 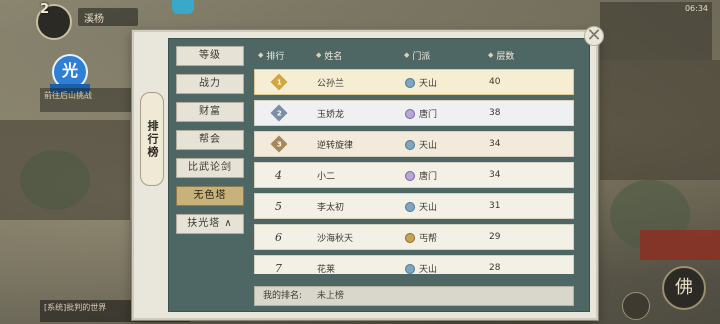 I want to click on category-menu: 等级 战力 财富 帮会 比武论剑 无色塔 扶光塔 ∧, so click(x=210, y=144).